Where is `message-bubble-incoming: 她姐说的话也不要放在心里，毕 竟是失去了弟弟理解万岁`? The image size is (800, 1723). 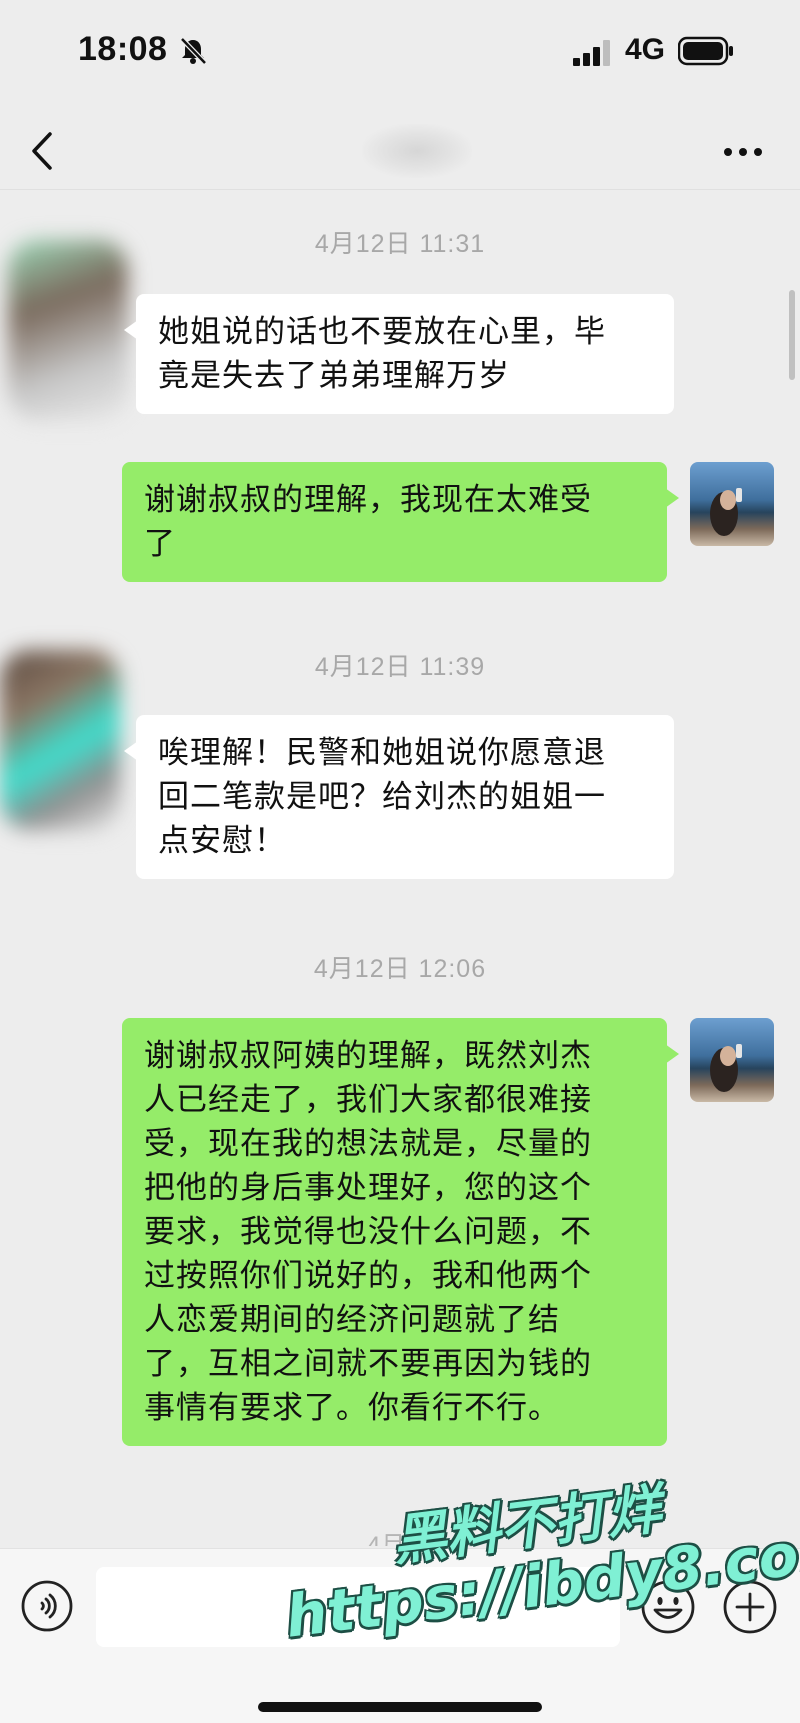
message-bubble-incoming: 她姐说的话也不要放在心里，毕 竟是失去了弟弟理解万岁 is located at coordinates (399, 354).